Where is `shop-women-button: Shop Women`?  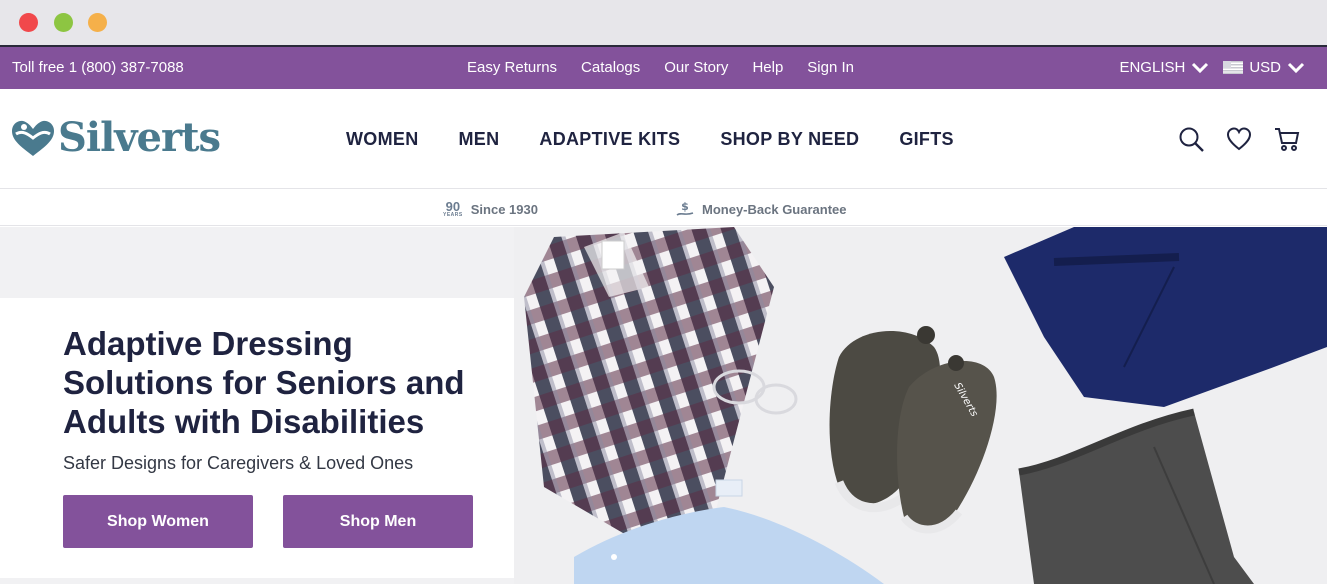
shop-women-button: Shop Women is located at coordinates (158, 521).